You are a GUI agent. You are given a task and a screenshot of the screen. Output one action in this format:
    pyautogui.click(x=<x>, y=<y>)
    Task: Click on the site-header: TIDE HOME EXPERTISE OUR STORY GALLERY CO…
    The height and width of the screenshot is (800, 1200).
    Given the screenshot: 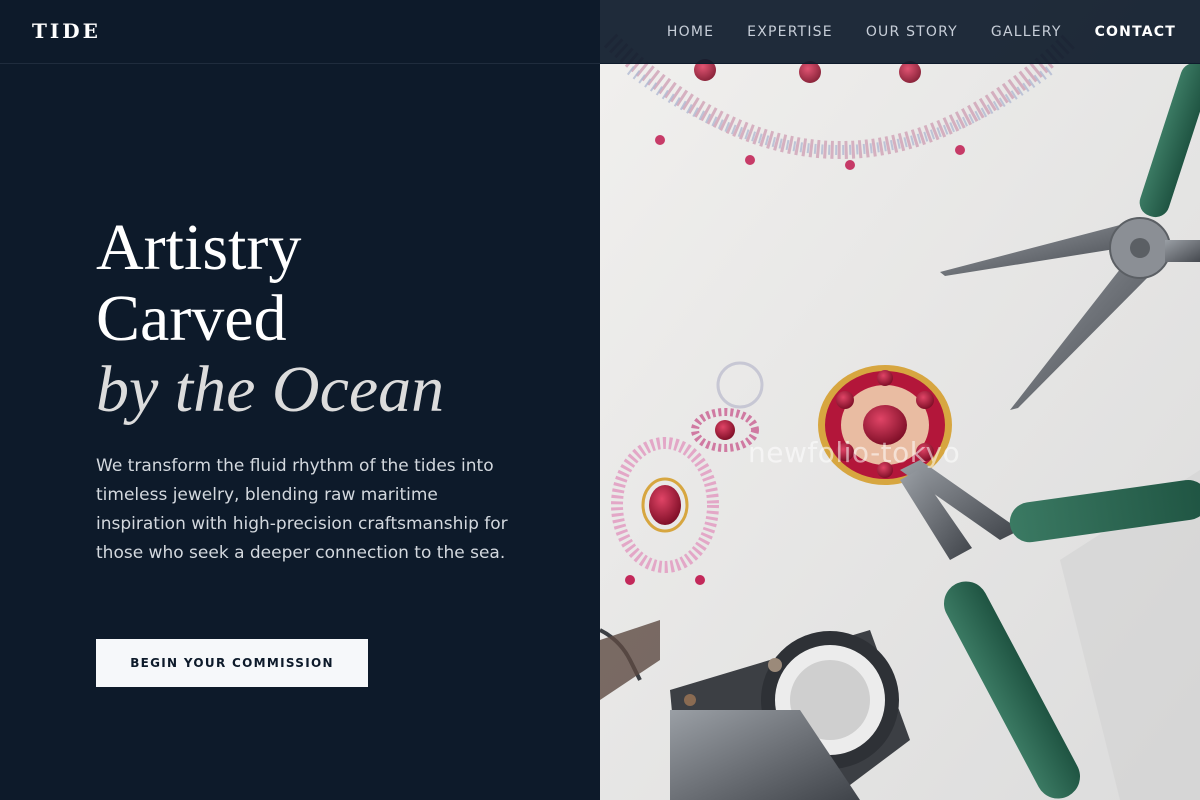 What is the action you would take?
    pyautogui.click(x=600, y=32)
    